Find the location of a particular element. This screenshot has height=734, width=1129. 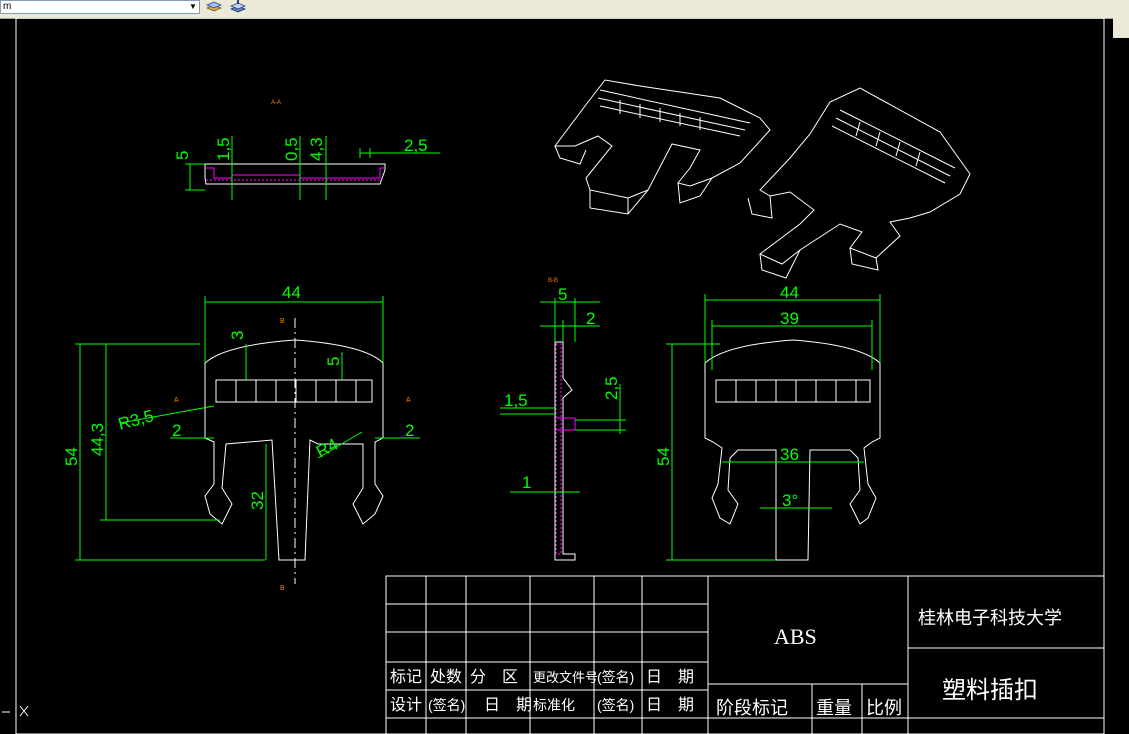

section-a-label-left: A is located at coordinates (176, 400).